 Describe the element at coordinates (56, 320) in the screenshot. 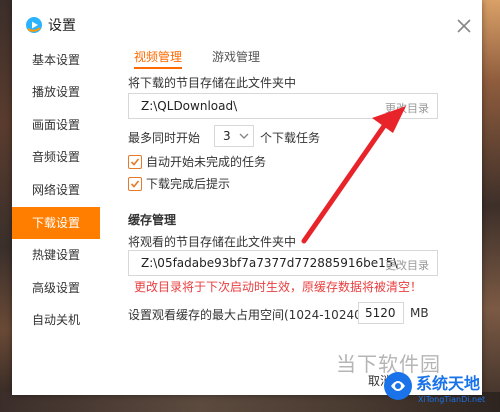

I see `sidebar-item-auto-shutdown: 自动关机` at that location.